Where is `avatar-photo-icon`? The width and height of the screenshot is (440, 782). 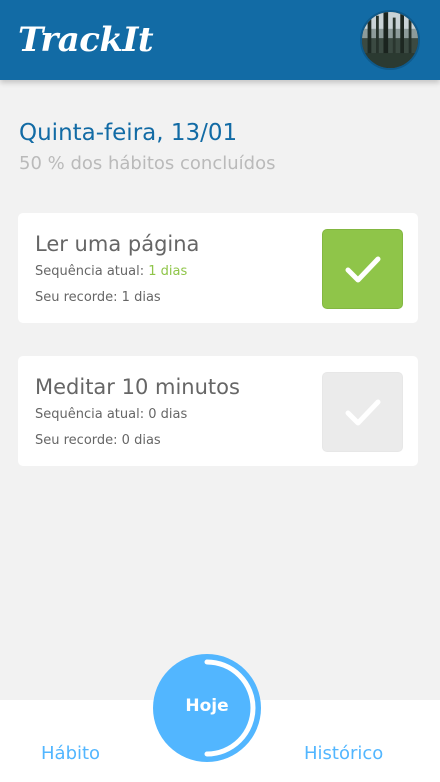 avatar-photo-icon is located at coordinates (390, 40).